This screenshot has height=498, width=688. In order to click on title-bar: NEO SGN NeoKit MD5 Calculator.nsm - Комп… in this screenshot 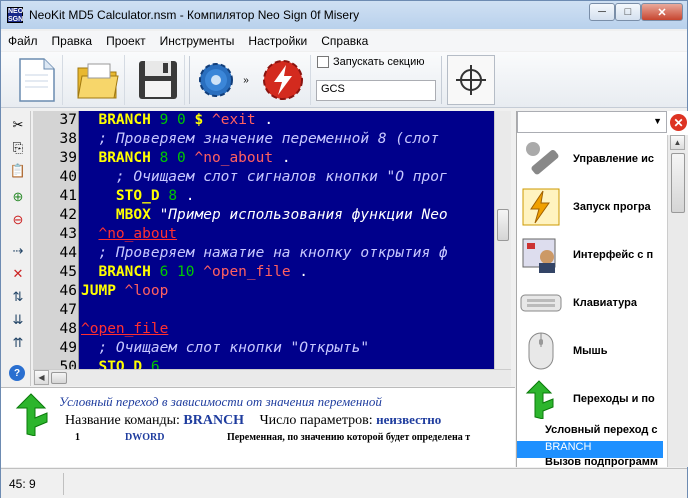, I will do `click(344, 15)`.